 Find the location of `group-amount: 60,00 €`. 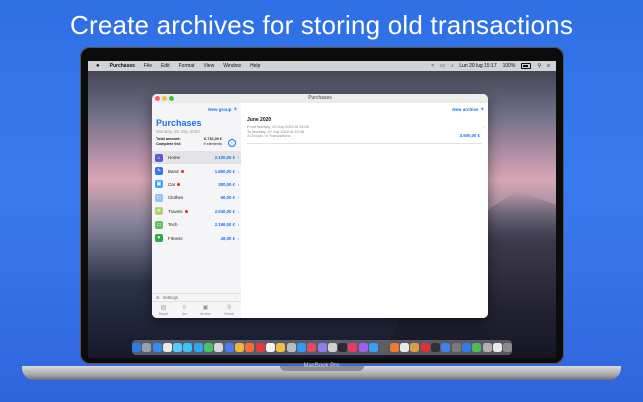

group-amount: 60,00 € is located at coordinates (227, 198).